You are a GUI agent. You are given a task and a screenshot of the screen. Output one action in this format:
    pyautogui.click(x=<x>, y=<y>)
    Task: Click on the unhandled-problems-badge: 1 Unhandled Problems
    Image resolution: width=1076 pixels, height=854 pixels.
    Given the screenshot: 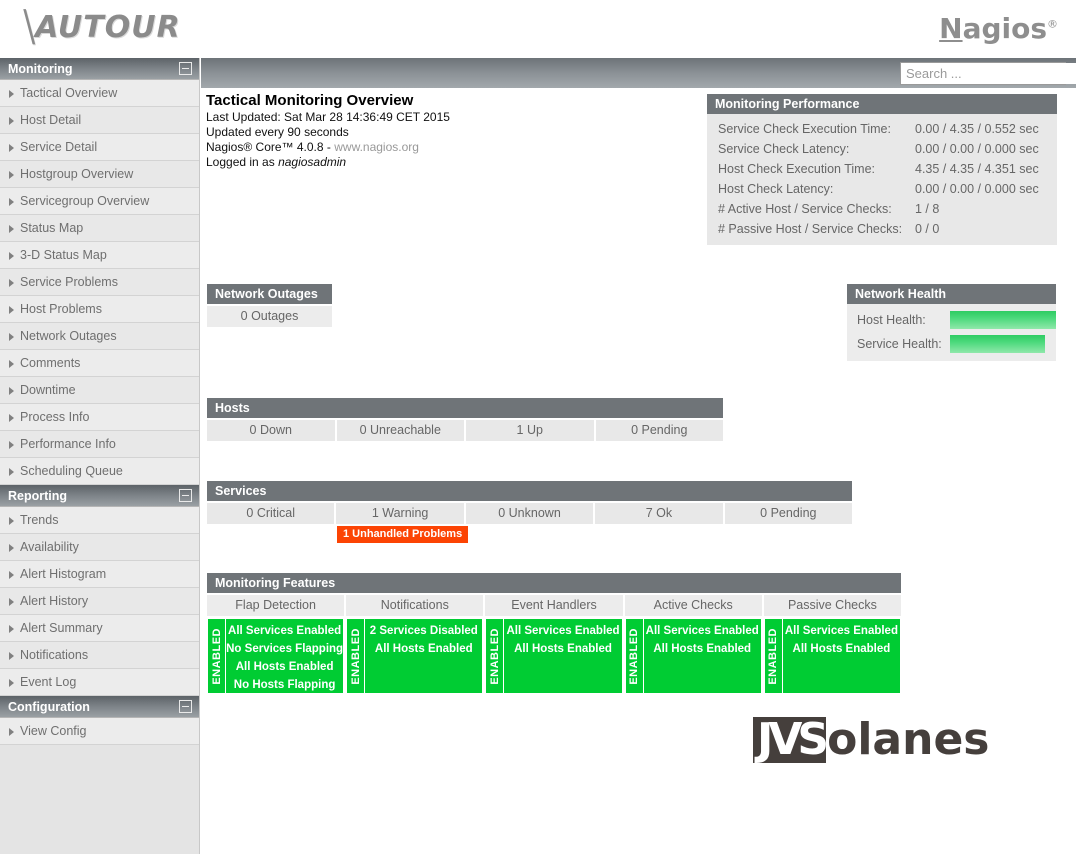 What is the action you would take?
    pyautogui.click(x=403, y=534)
    